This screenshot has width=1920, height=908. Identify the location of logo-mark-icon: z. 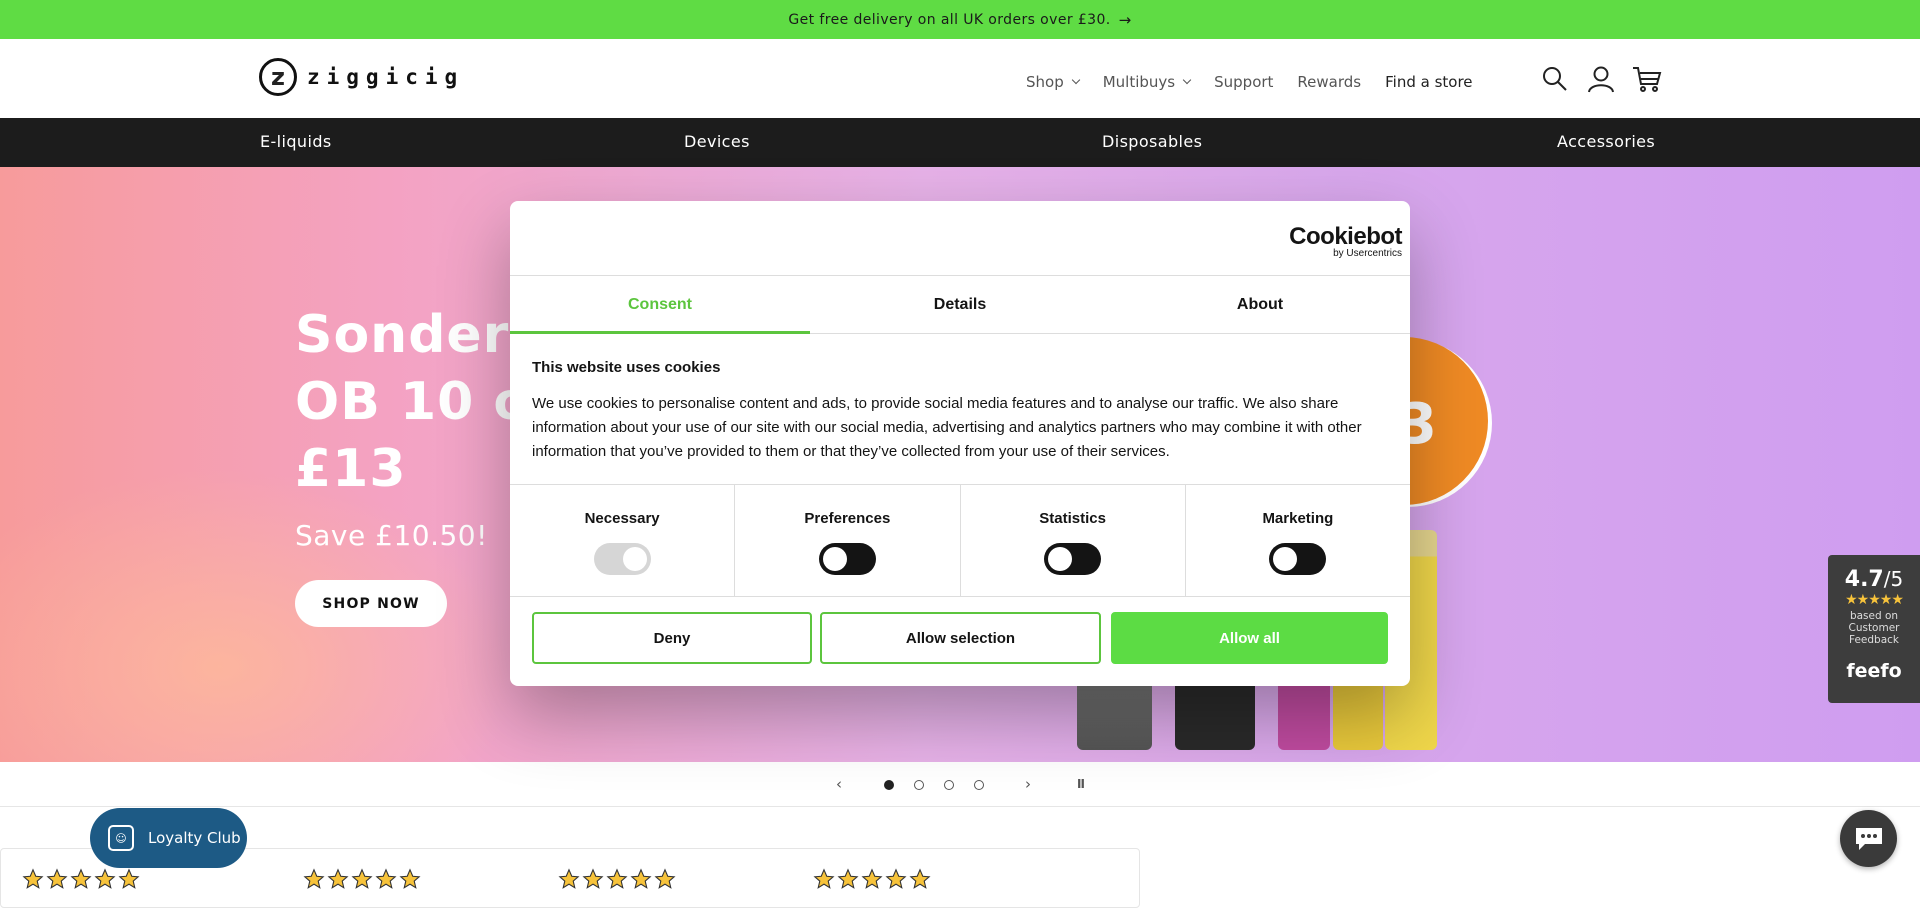
(278, 77).